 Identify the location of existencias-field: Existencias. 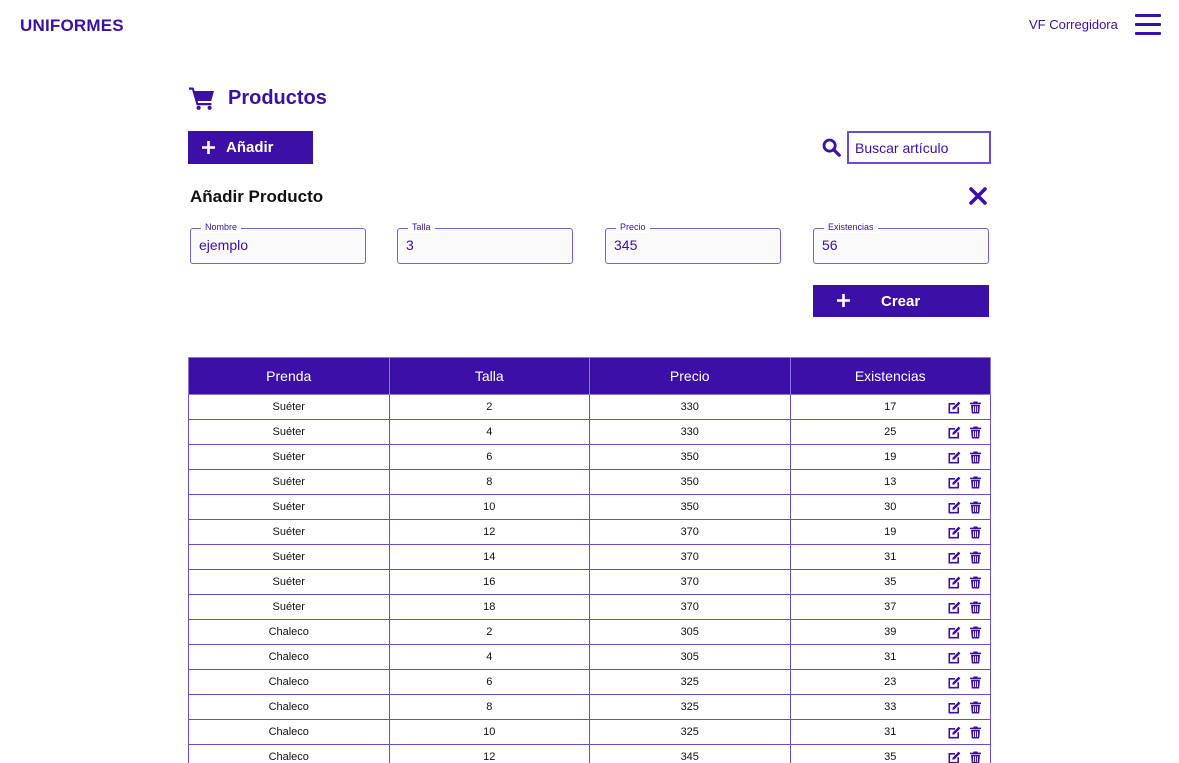
(901, 243).